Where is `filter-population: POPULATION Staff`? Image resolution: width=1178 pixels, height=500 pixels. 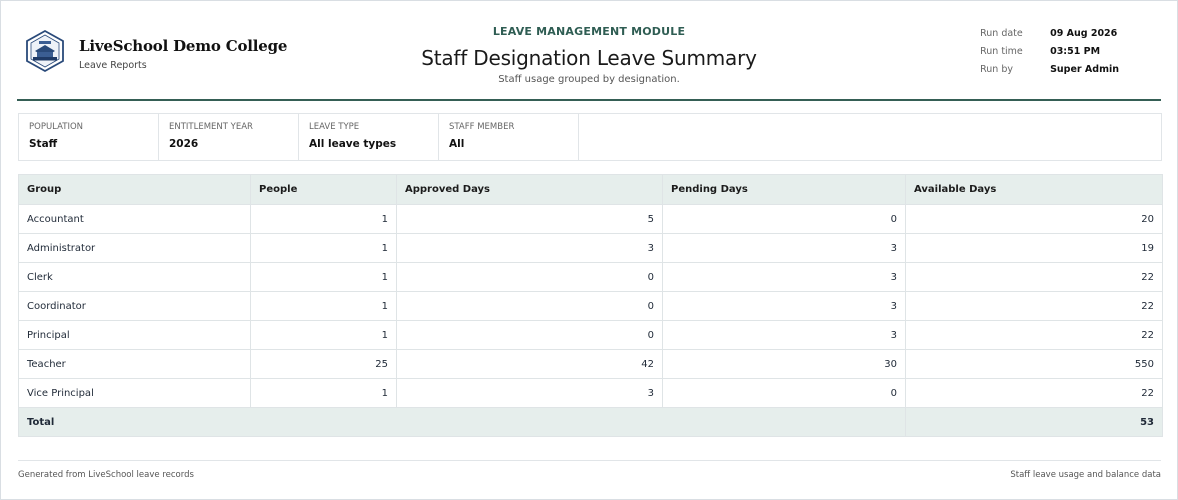
filter-population: POPULATION Staff is located at coordinates (89, 137).